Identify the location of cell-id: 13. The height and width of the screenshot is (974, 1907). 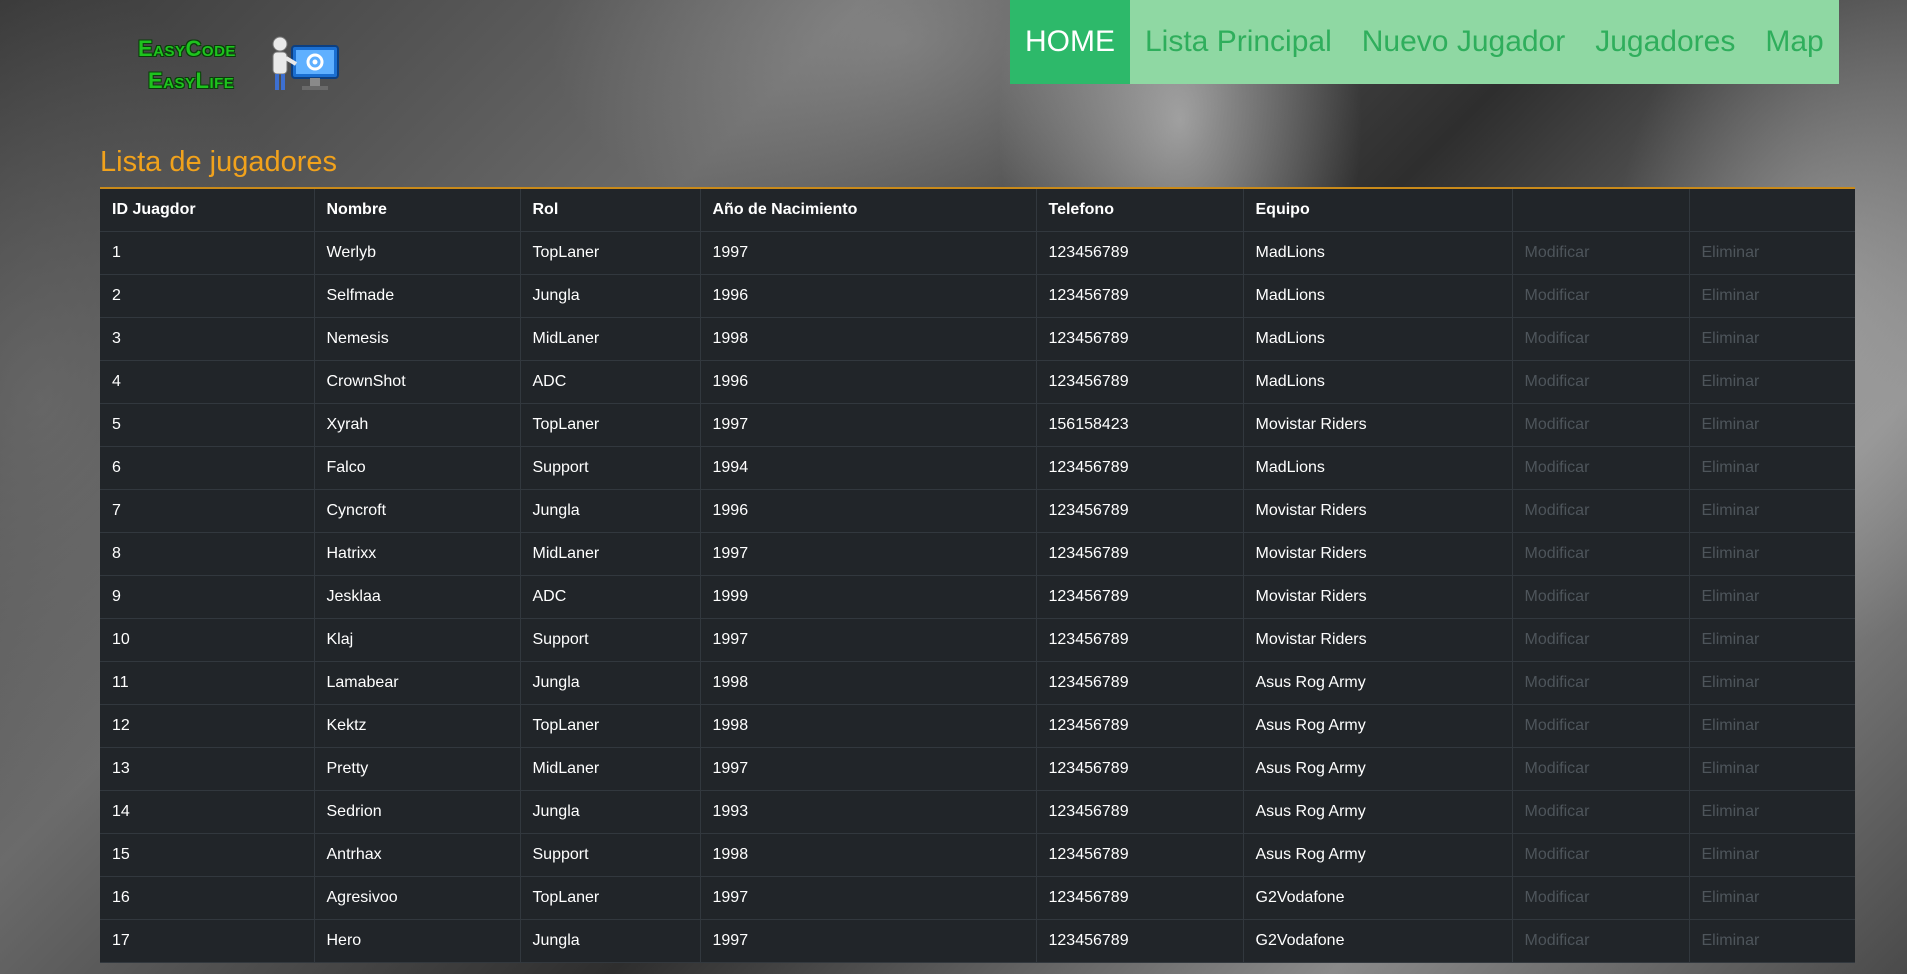
(207, 769).